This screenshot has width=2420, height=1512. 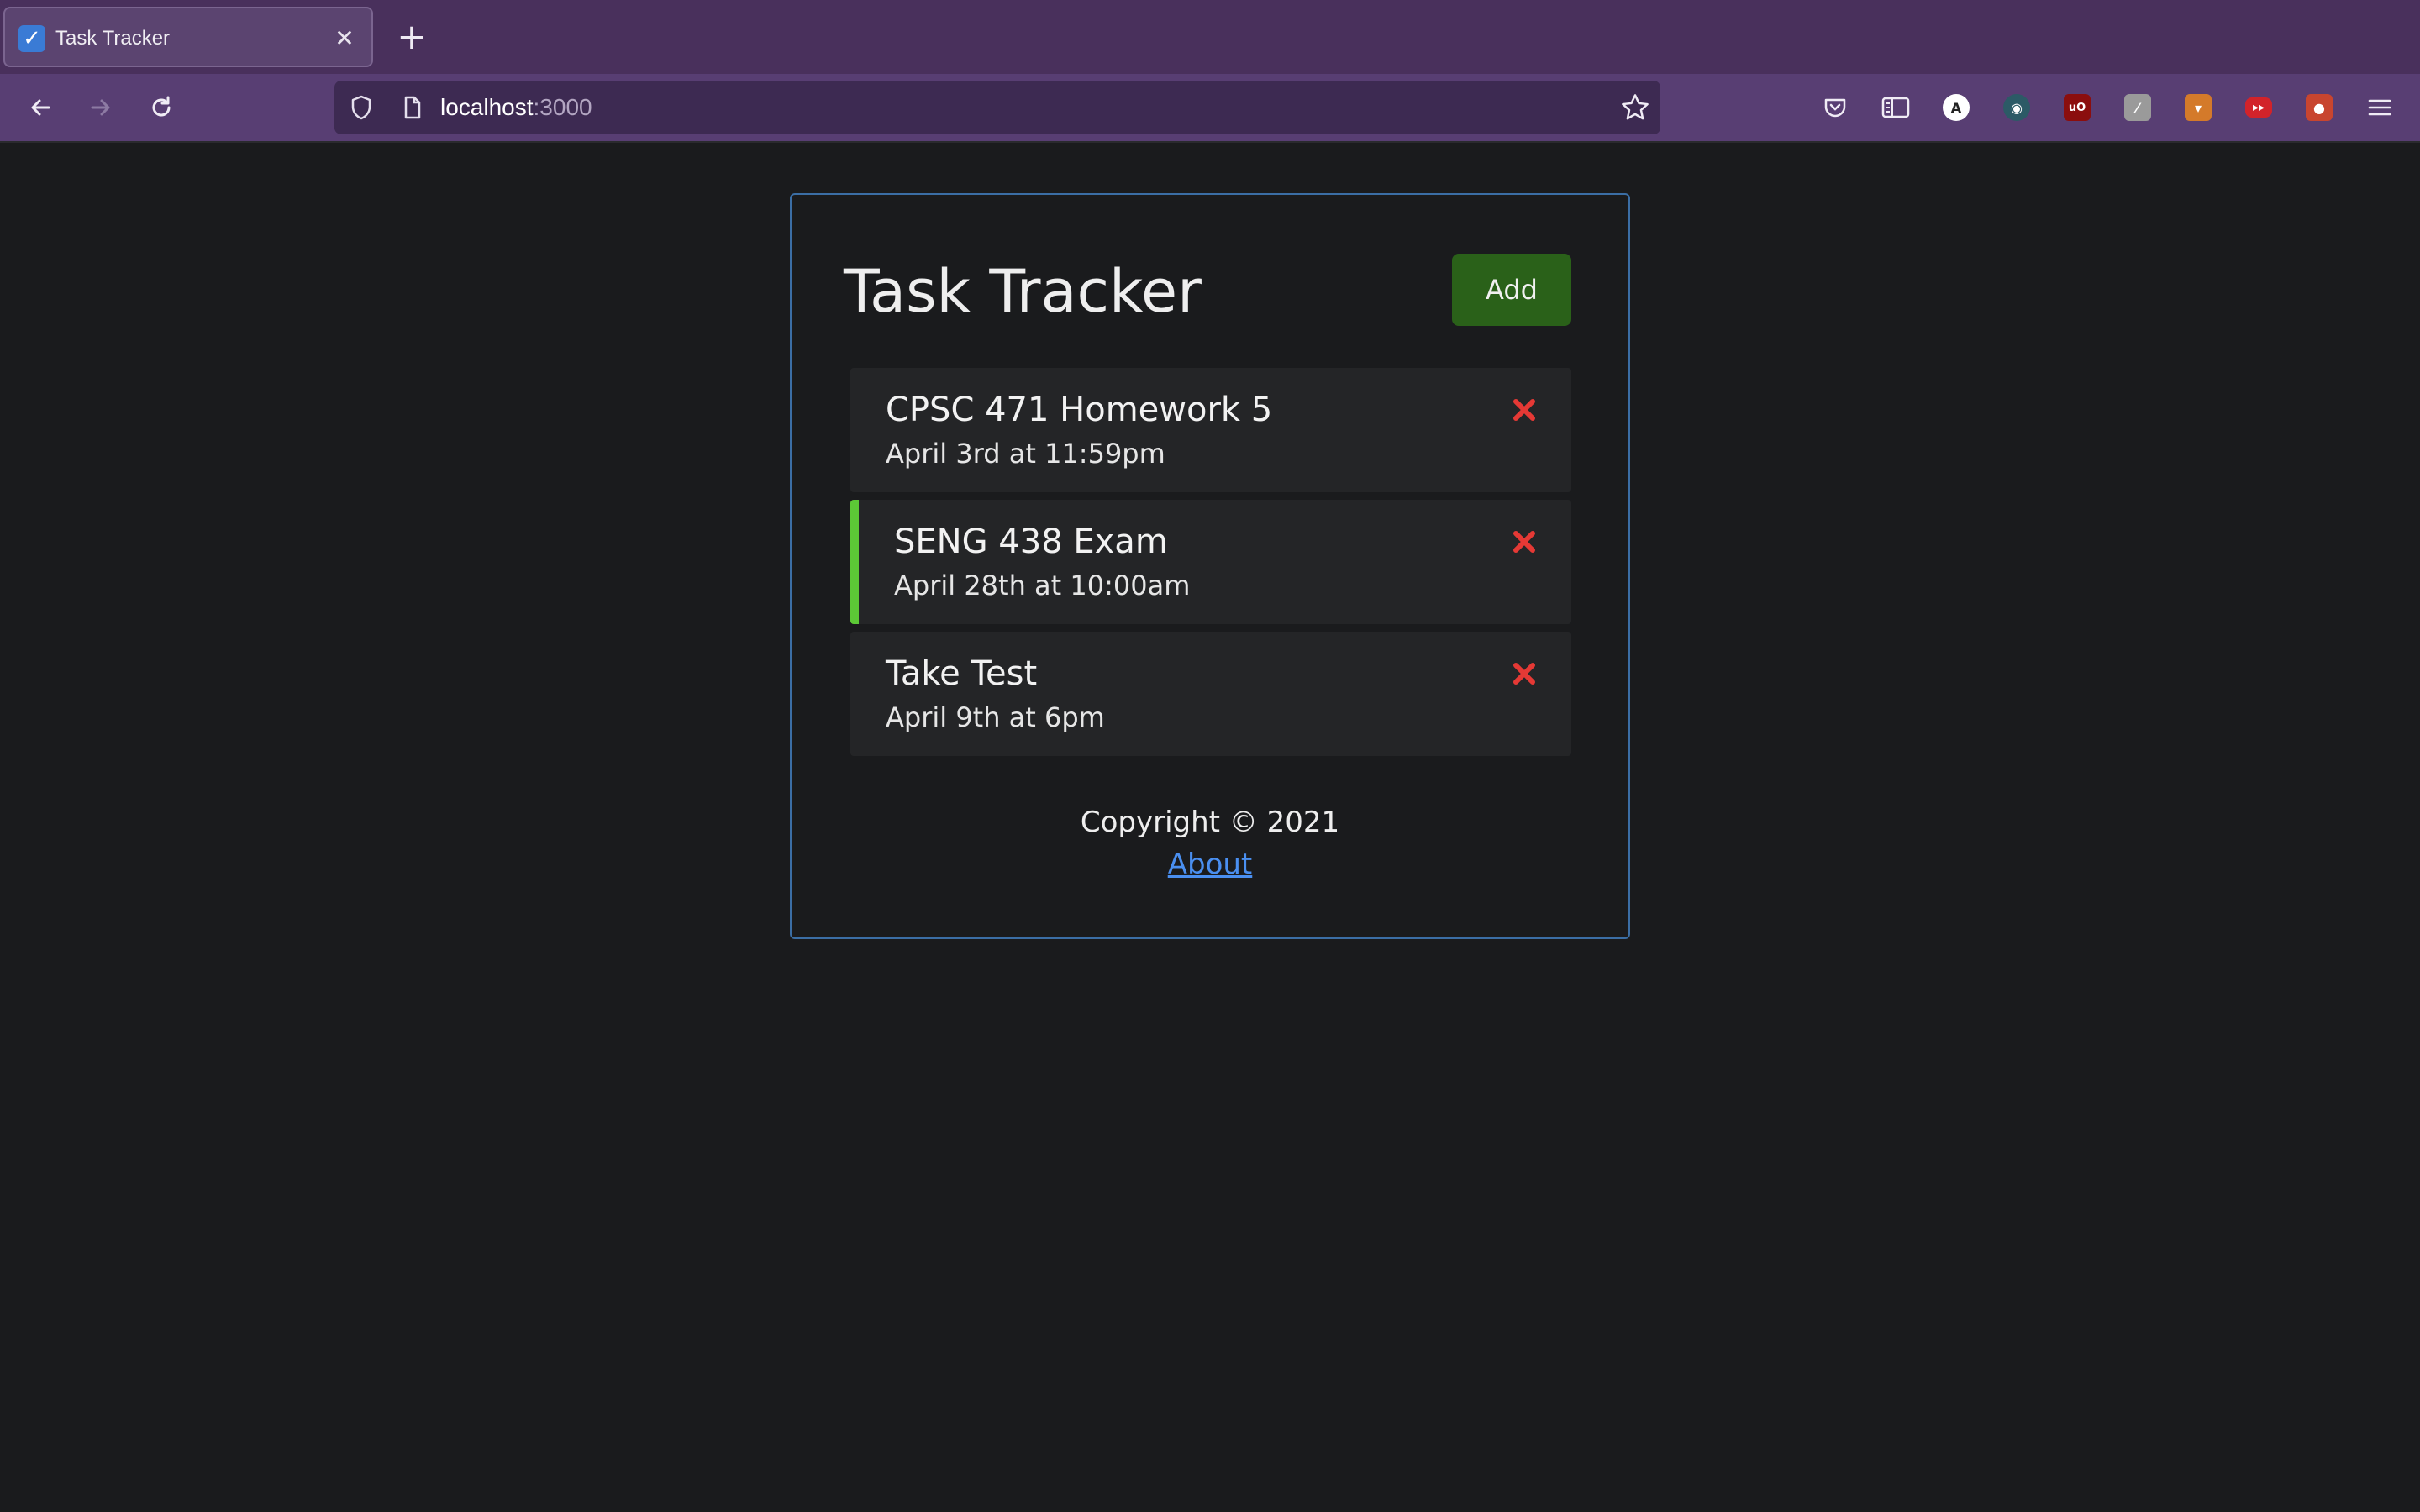 I want to click on reload-icon, so click(x=161, y=107).